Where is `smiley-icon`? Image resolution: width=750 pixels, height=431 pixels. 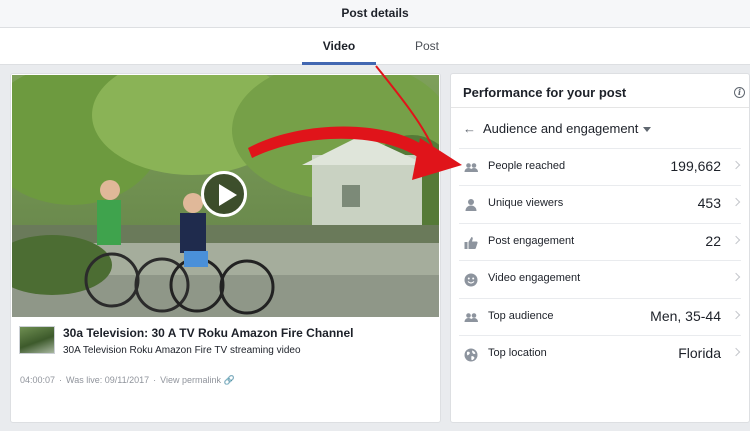 smiley-icon is located at coordinates (471, 280).